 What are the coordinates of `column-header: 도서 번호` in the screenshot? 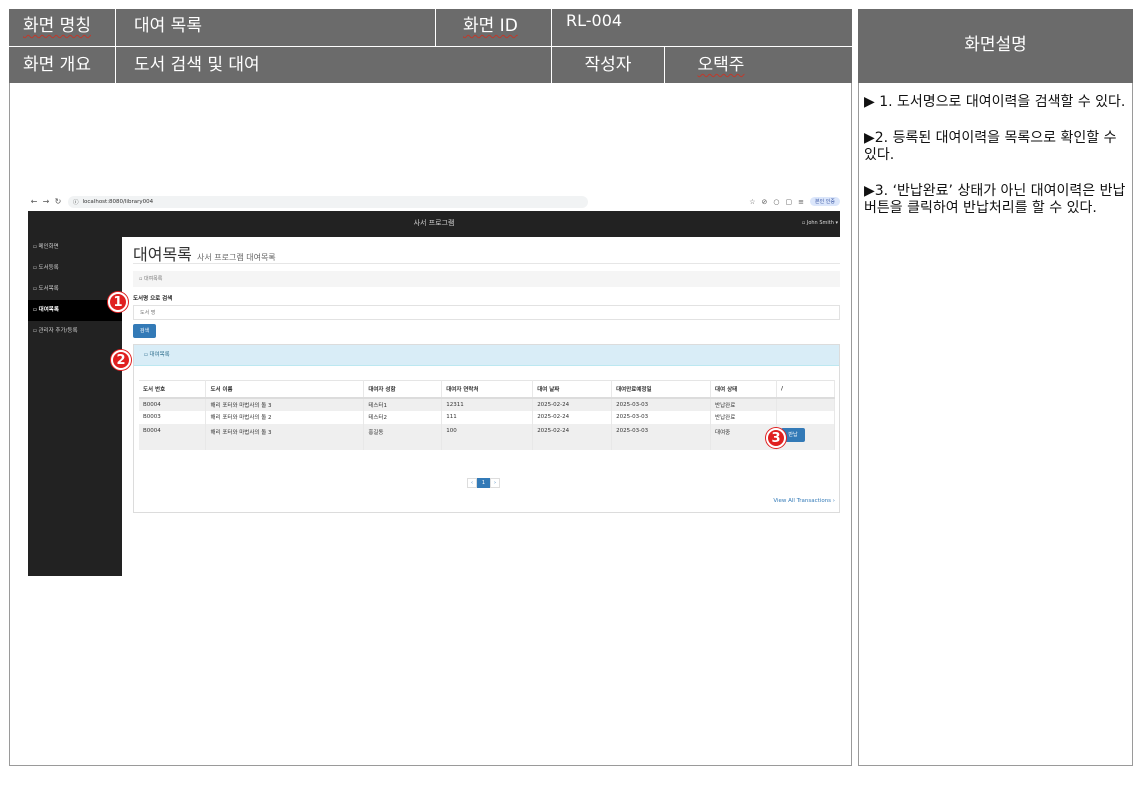 It's located at (173, 389).